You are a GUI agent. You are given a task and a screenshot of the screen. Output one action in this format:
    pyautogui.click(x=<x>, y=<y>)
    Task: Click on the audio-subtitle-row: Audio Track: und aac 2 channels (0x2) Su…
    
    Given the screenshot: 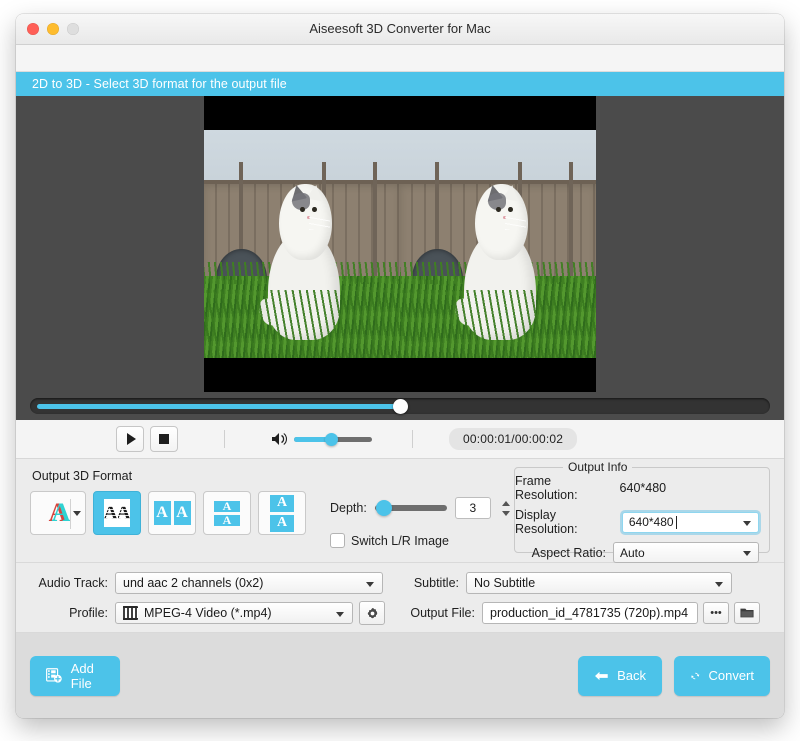 What is the action you would take?
    pyautogui.click(x=400, y=583)
    